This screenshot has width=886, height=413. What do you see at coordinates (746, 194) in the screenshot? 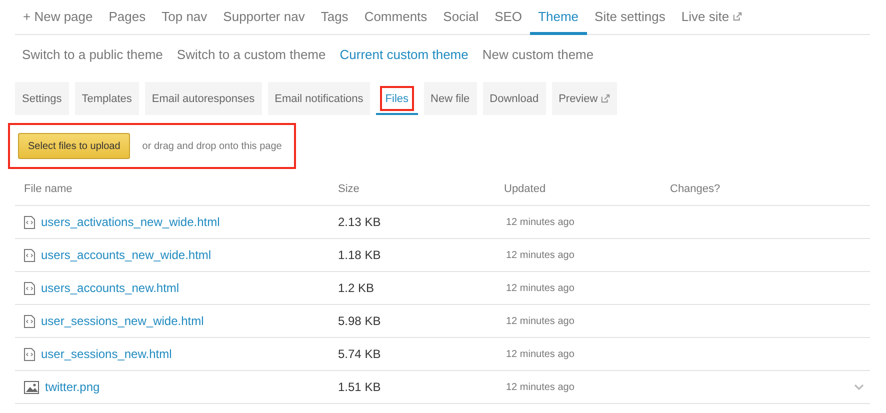
I see `column-header: Changes?` at bounding box center [746, 194].